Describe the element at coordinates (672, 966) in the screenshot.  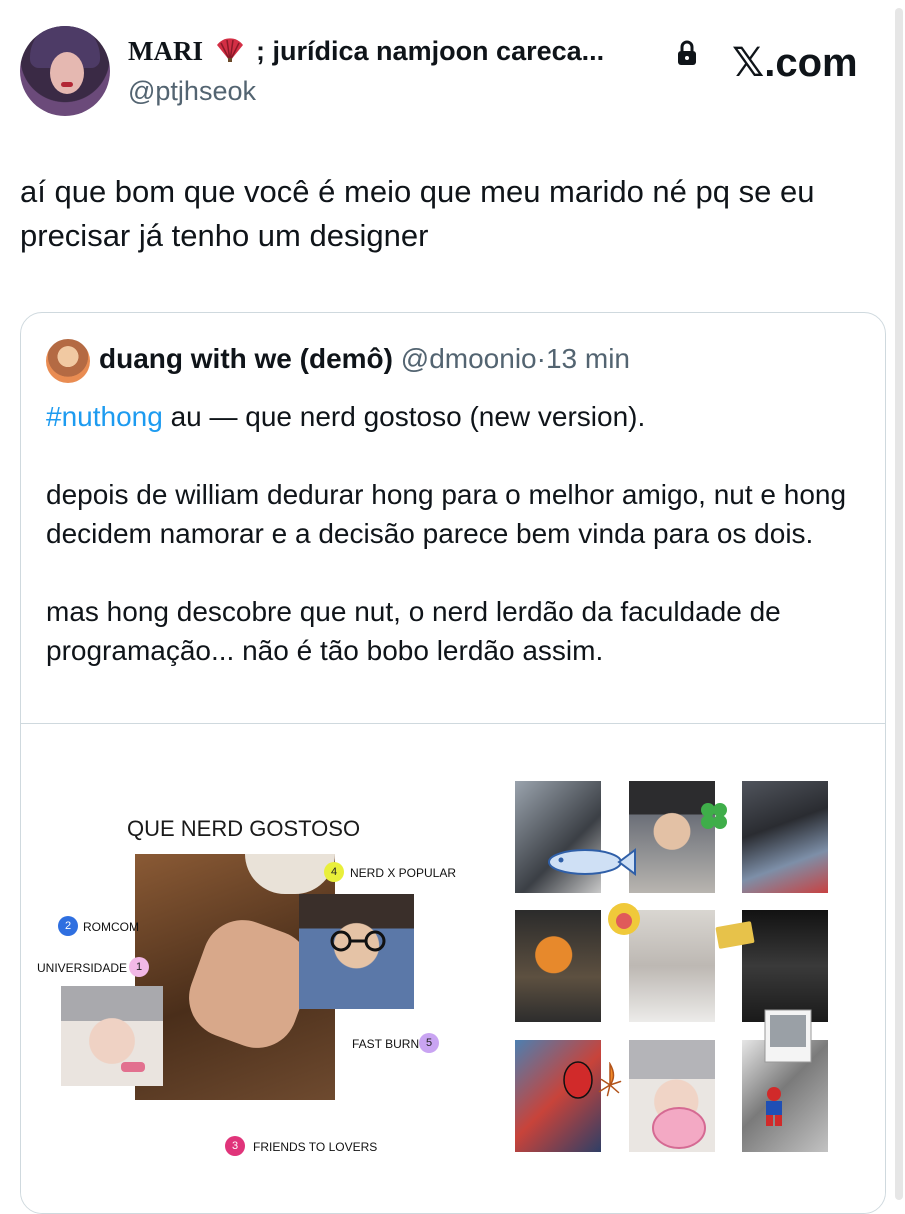
I see `sleeping-photo` at that location.